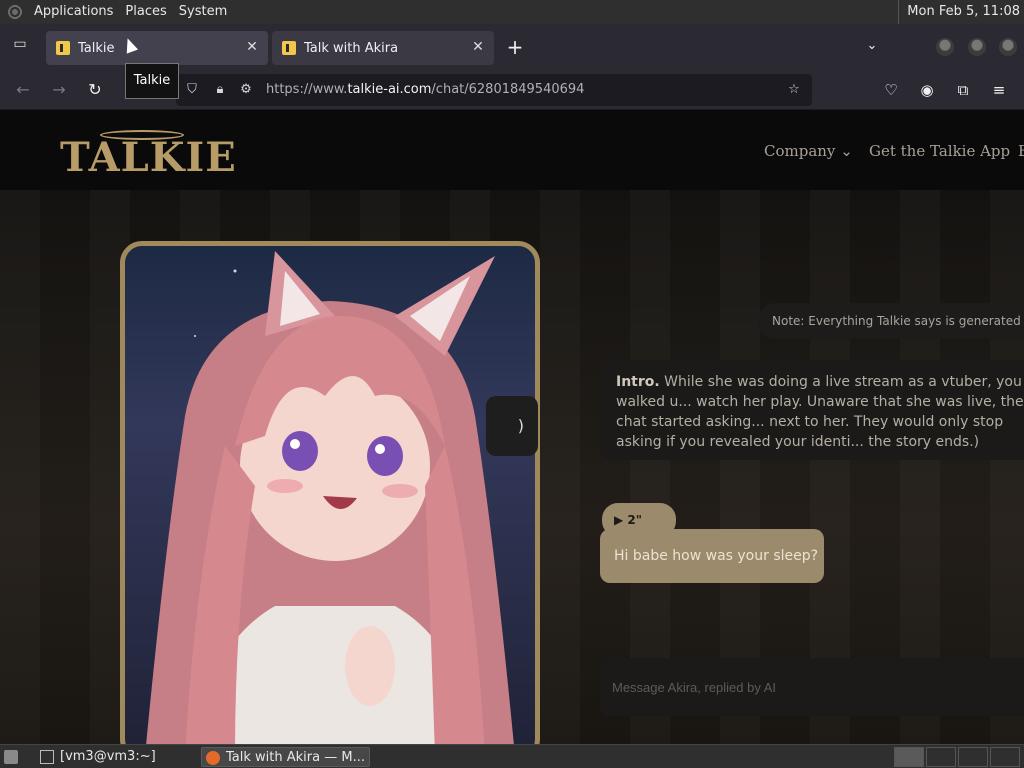 The width and height of the screenshot is (1024, 768). What do you see at coordinates (108, 756) in the screenshot?
I see `taskbar-terminal-label: [vm3@vm3:~]` at bounding box center [108, 756].